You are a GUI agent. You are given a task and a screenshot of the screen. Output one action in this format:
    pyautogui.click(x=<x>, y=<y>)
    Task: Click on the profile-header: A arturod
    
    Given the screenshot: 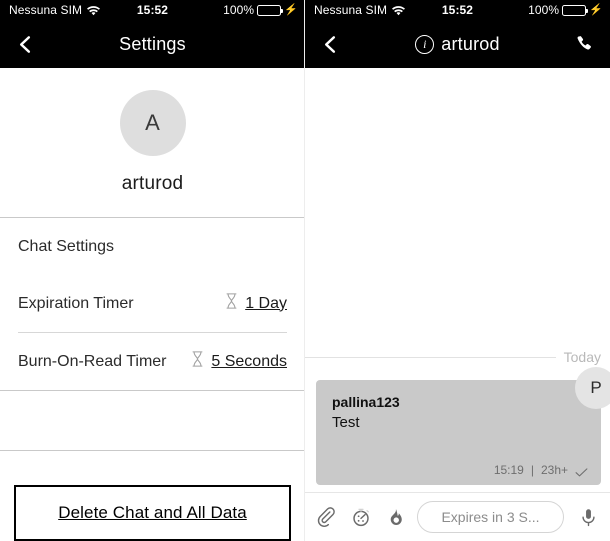 What is the action you would take?
    pyautogui.click(x=152, y=131)
    